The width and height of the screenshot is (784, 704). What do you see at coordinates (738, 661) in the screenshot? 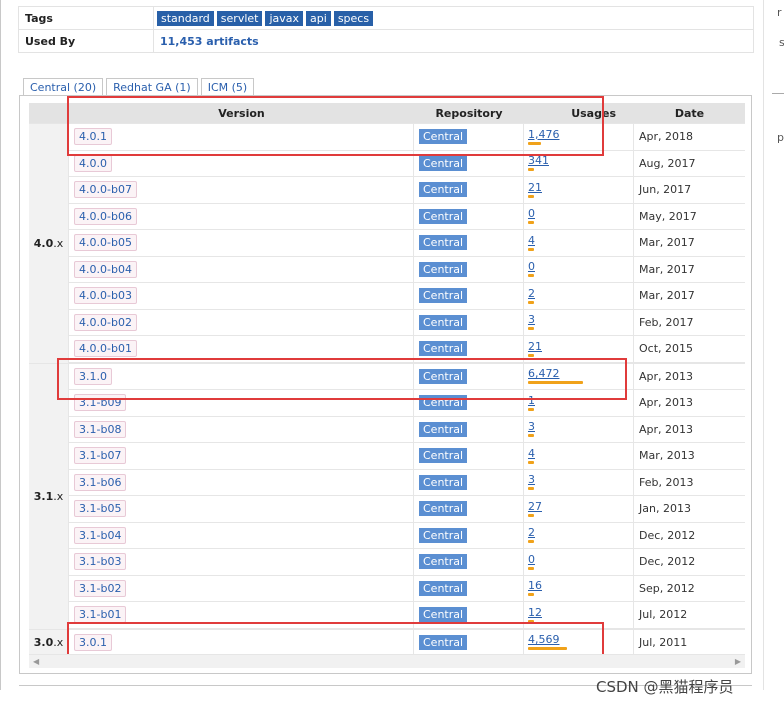
I see `scroll-right-icon: ▶` at bounding box center [738, 661].